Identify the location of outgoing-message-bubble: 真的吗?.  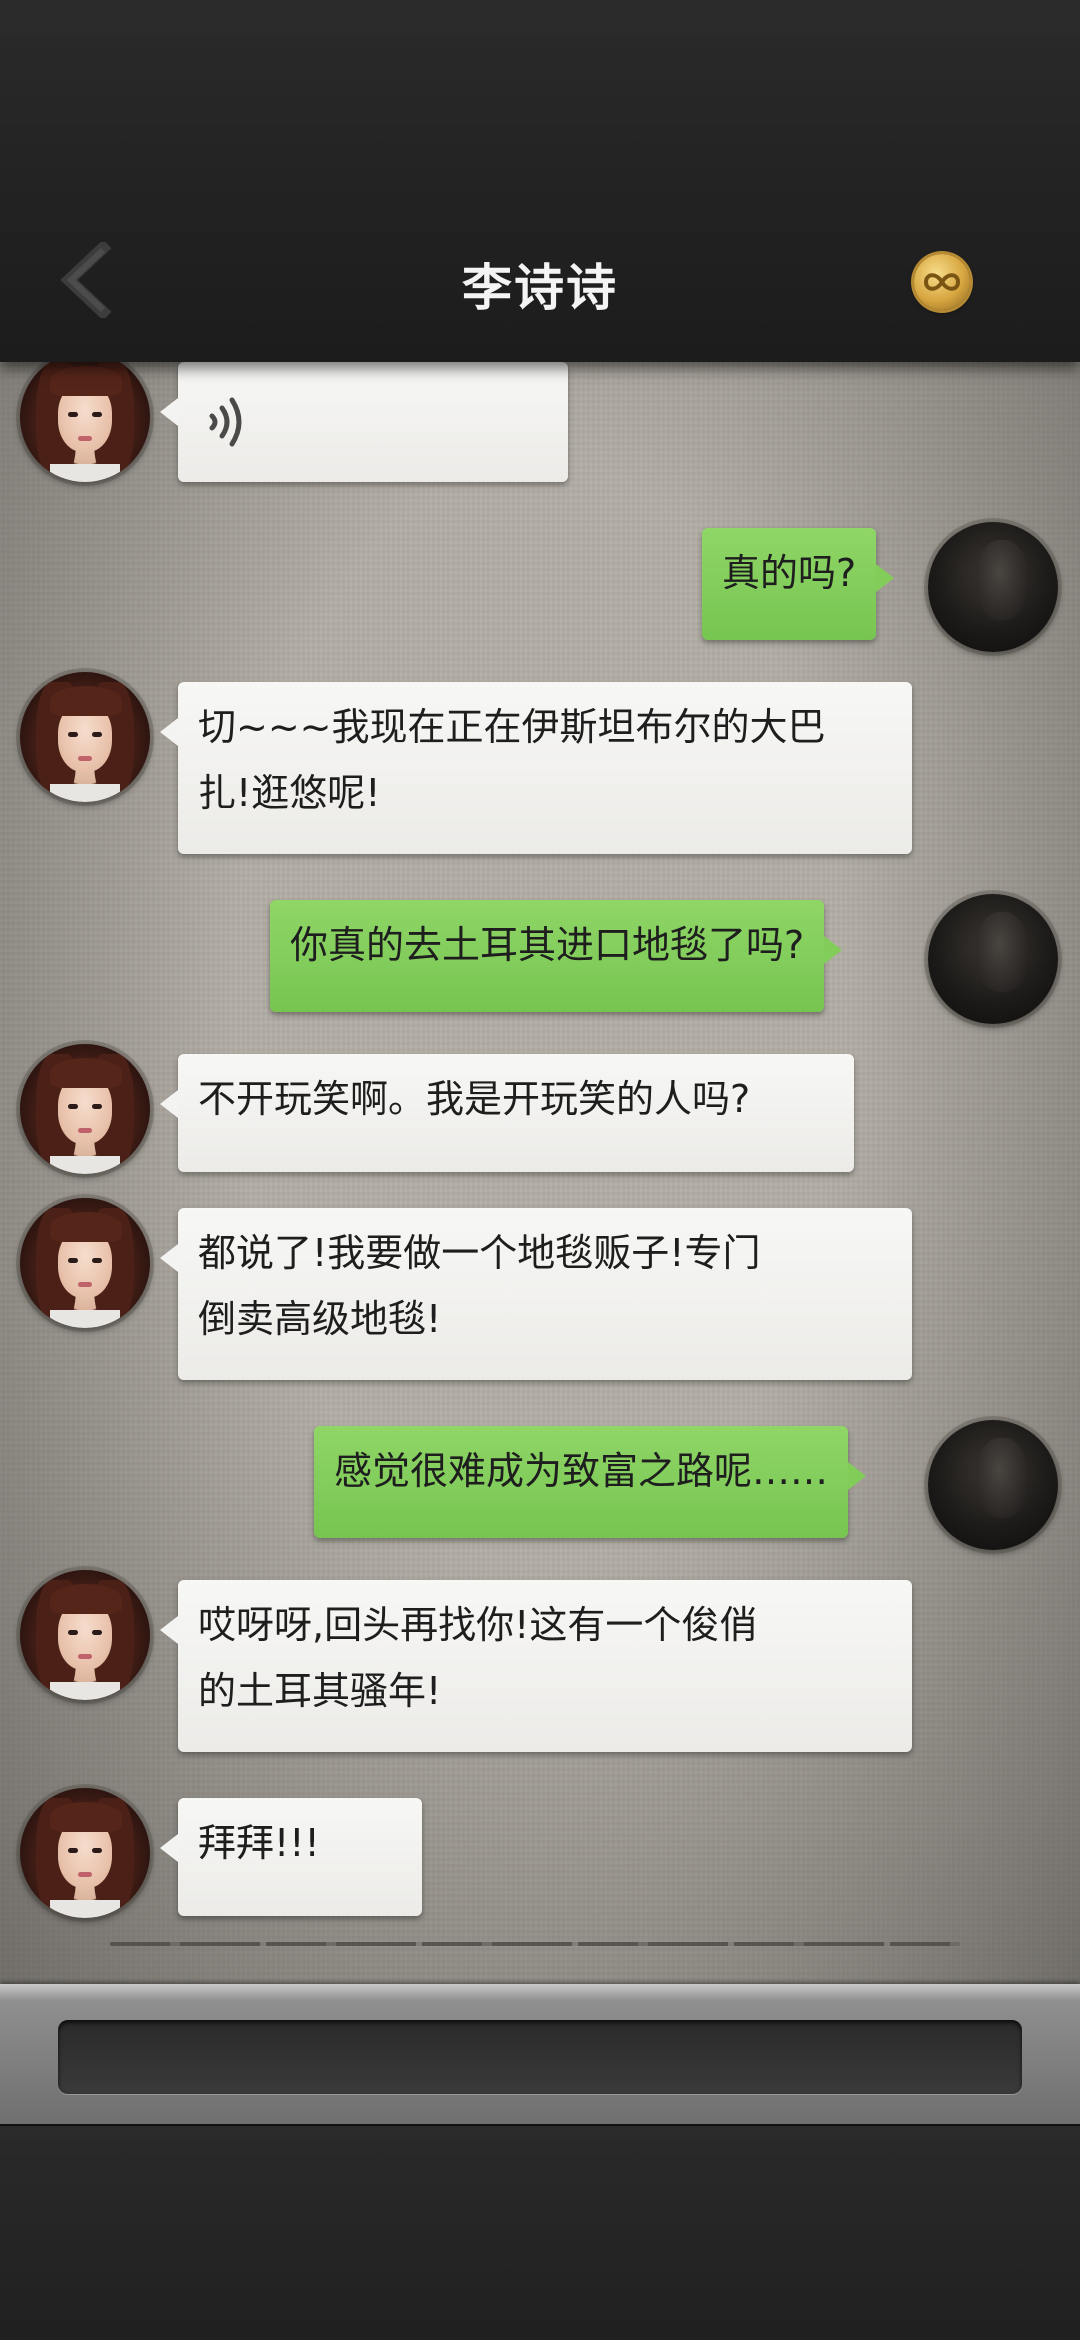
(798, 584).